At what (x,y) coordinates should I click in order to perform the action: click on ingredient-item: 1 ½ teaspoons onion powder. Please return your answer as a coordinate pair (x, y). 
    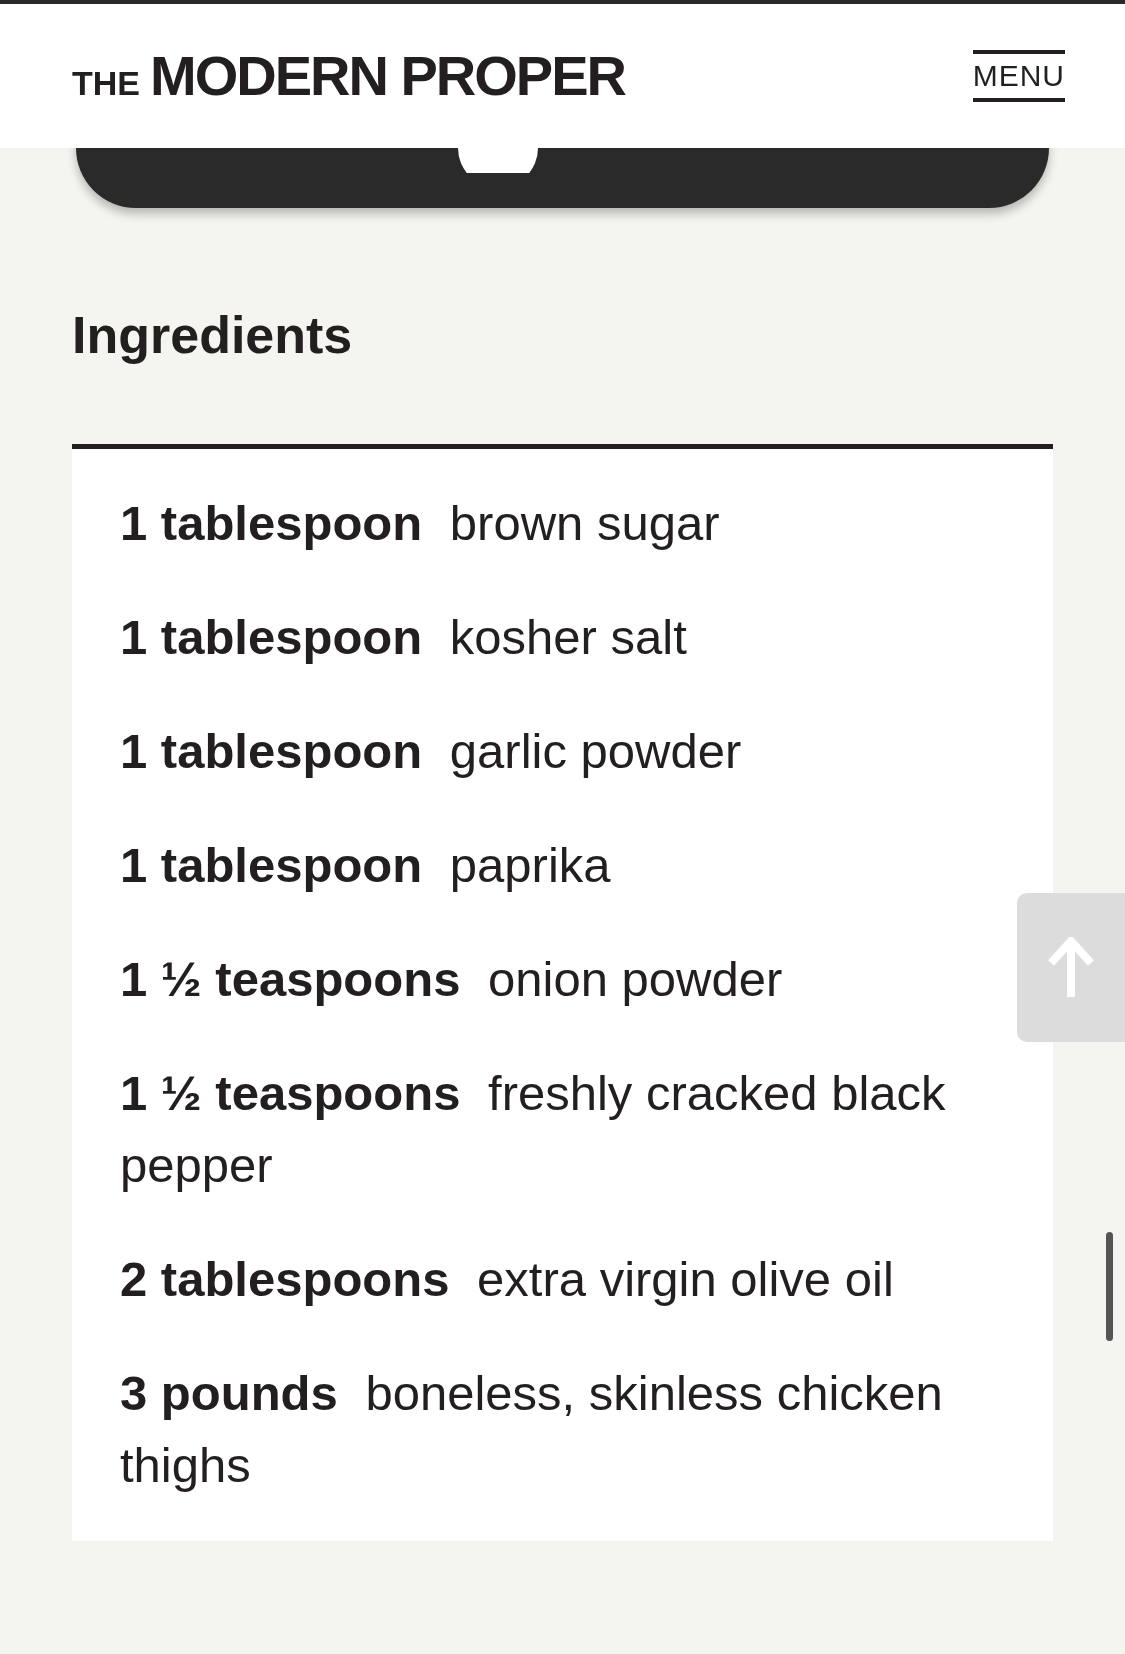
    Looking at the image, I should click on (452, 979).